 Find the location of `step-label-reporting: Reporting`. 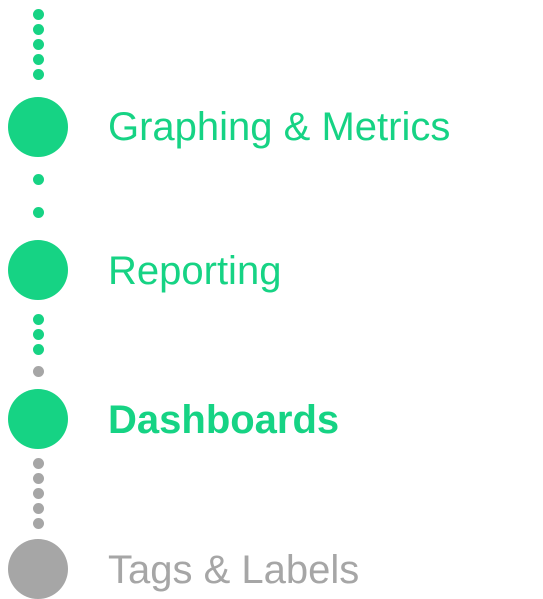

step-label-reporting: Reporting is located at coordinates (194, 271).